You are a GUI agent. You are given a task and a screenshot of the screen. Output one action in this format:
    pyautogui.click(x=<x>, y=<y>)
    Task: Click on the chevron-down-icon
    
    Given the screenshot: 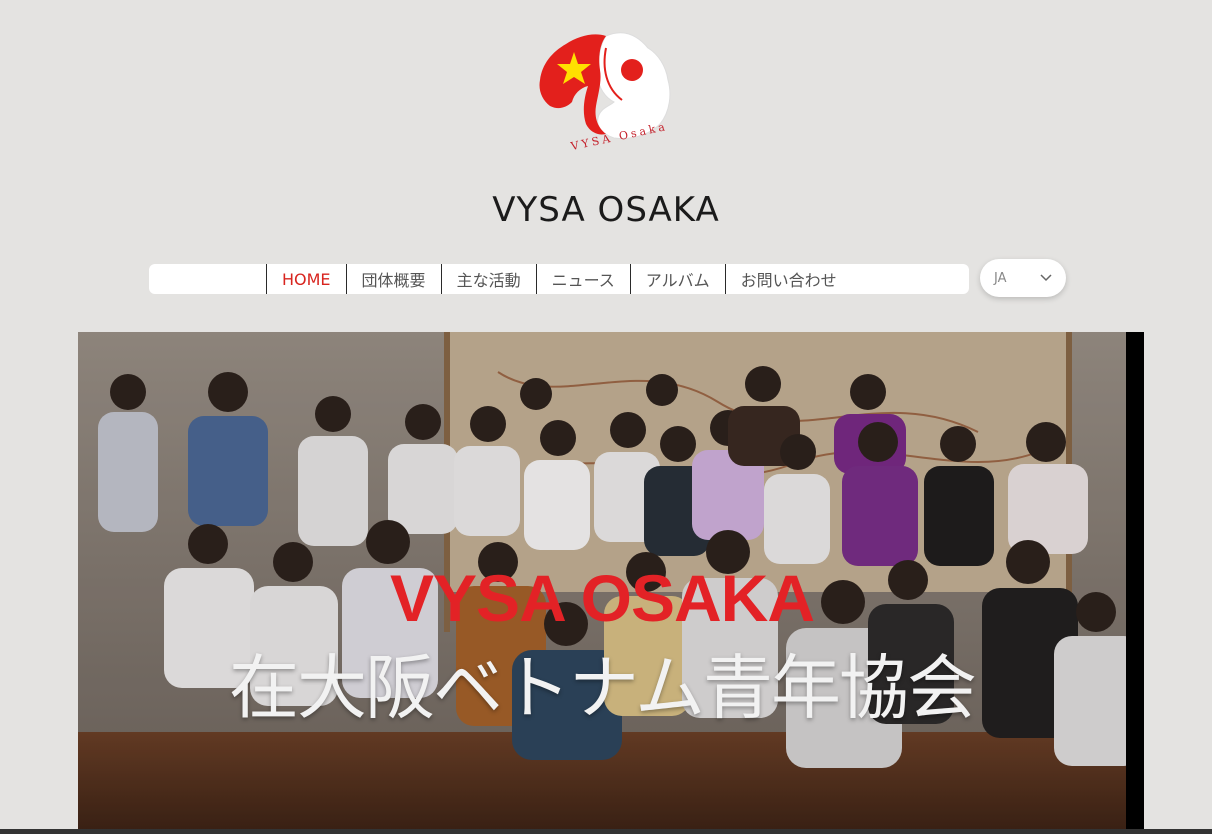 What is the action you would take?
    pyautogui.click(x=1046, y=278)
    